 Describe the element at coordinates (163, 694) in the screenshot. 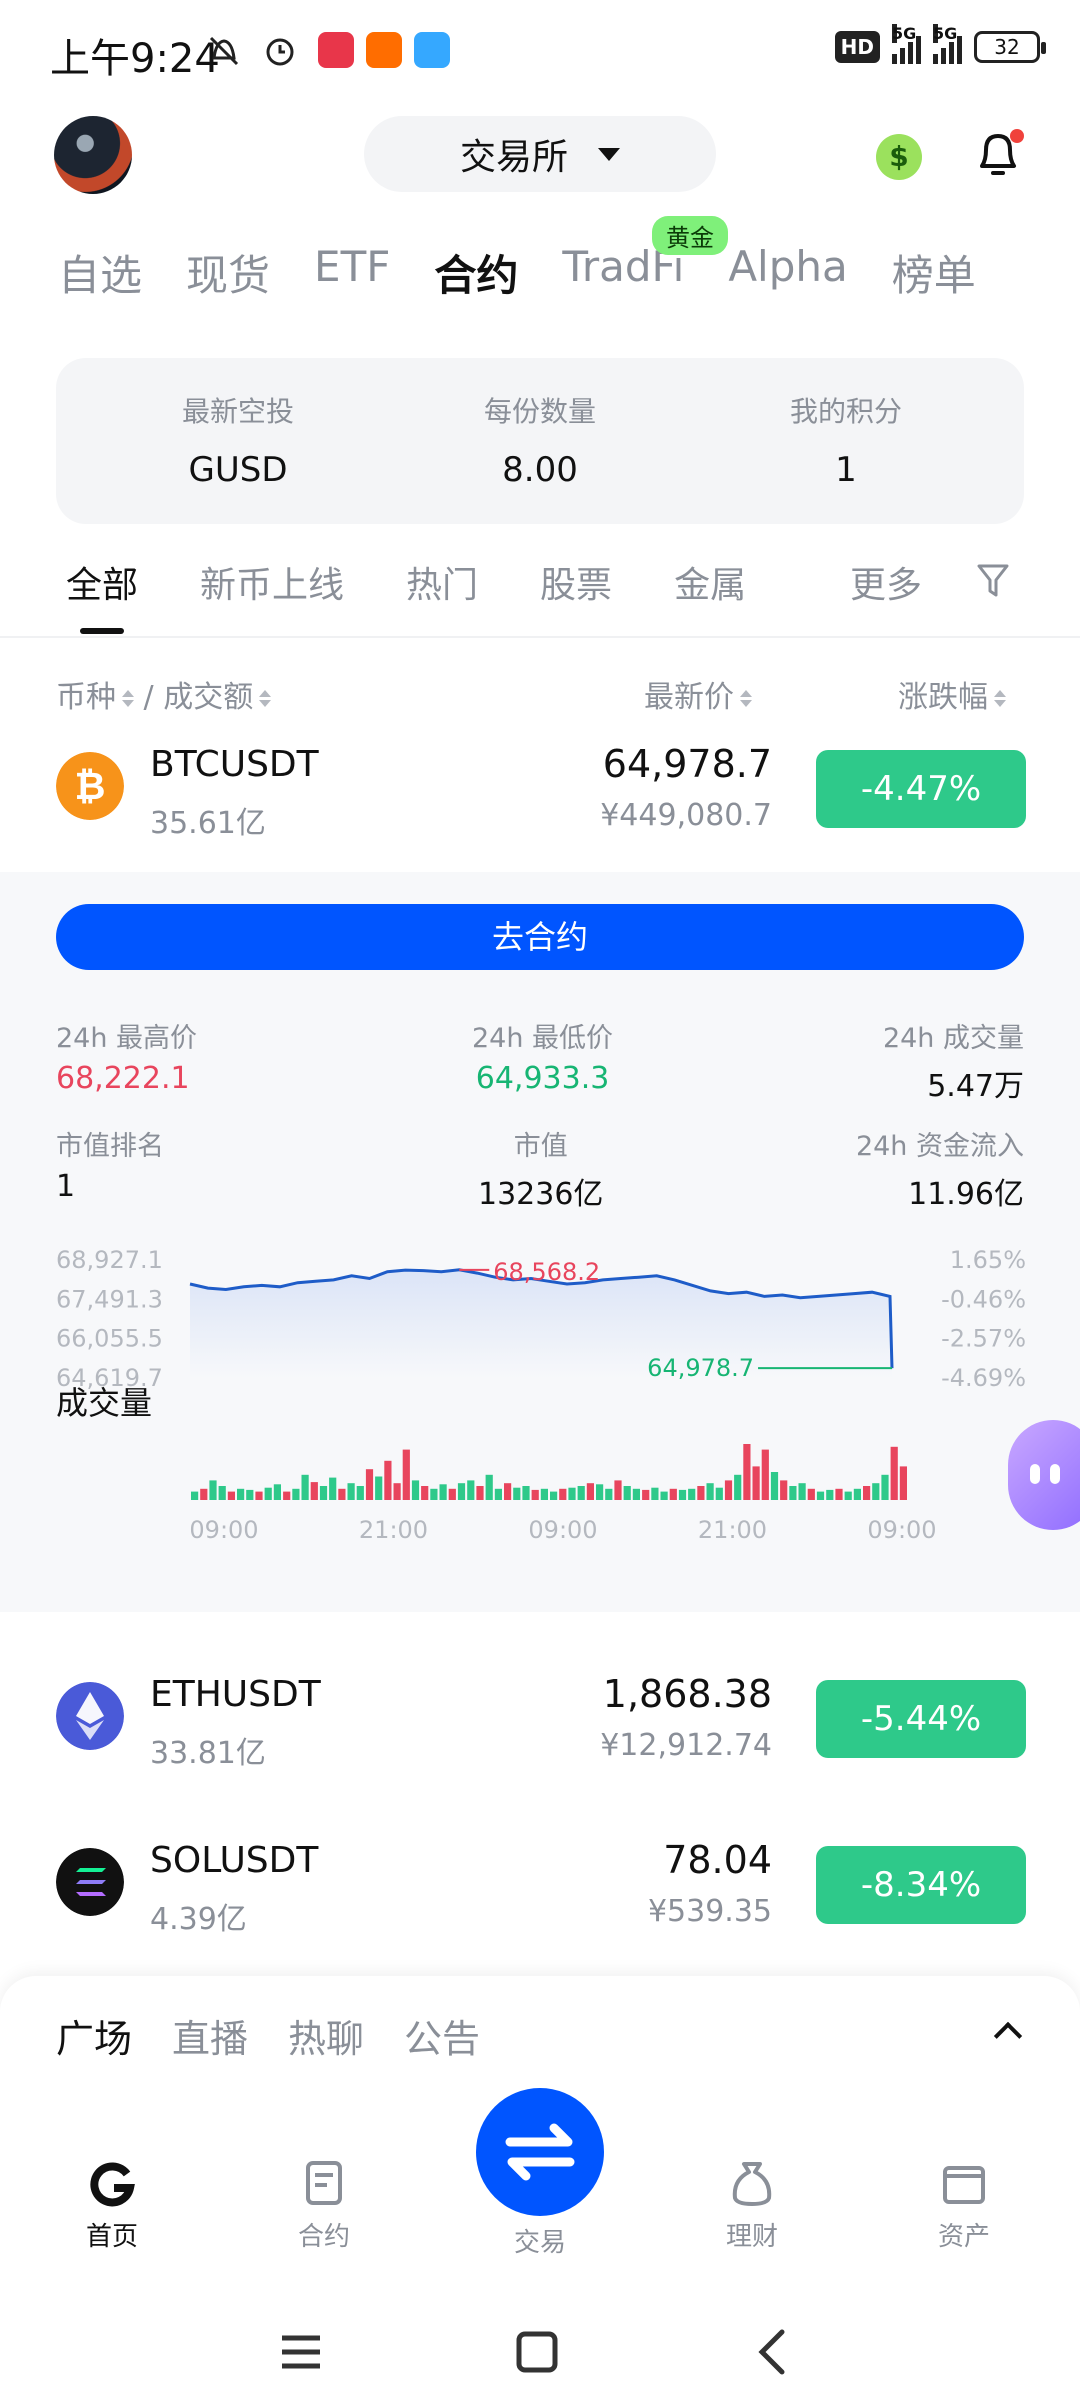

I see `list-header-coin: 币种 / 成交额` at that location.